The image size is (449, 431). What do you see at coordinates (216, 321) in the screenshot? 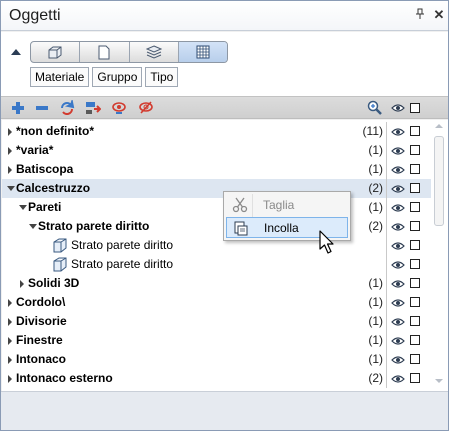
I see `tree-row: Divisorie (1)` at bounding box center [216, 321].